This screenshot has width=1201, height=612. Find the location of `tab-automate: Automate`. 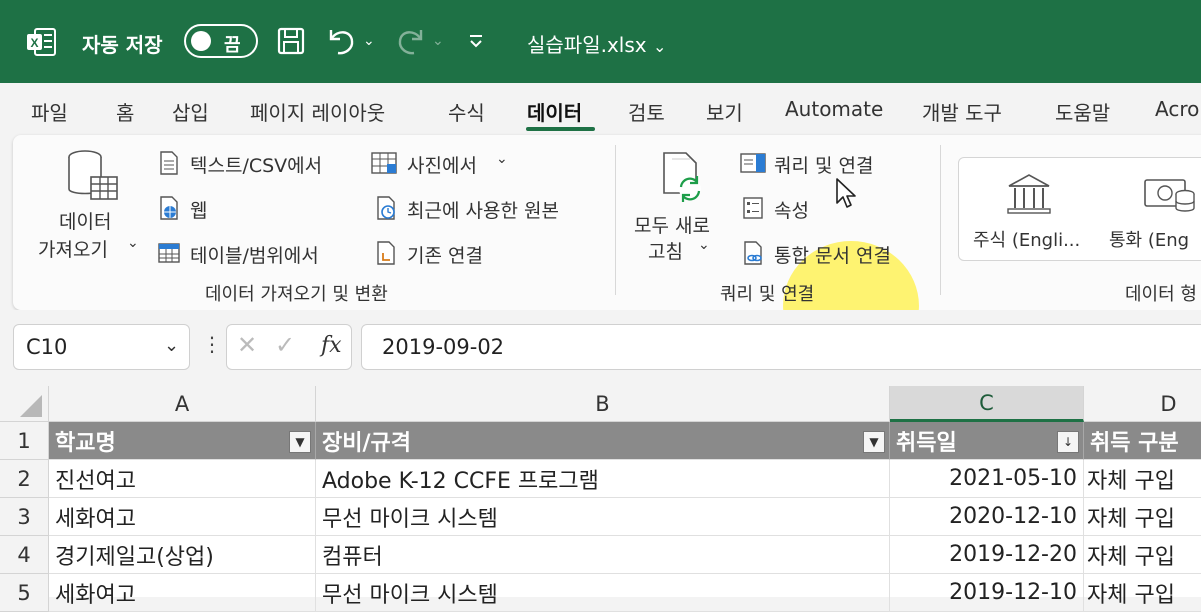

tab-automate: Automate is located at coordinates (834, 109).